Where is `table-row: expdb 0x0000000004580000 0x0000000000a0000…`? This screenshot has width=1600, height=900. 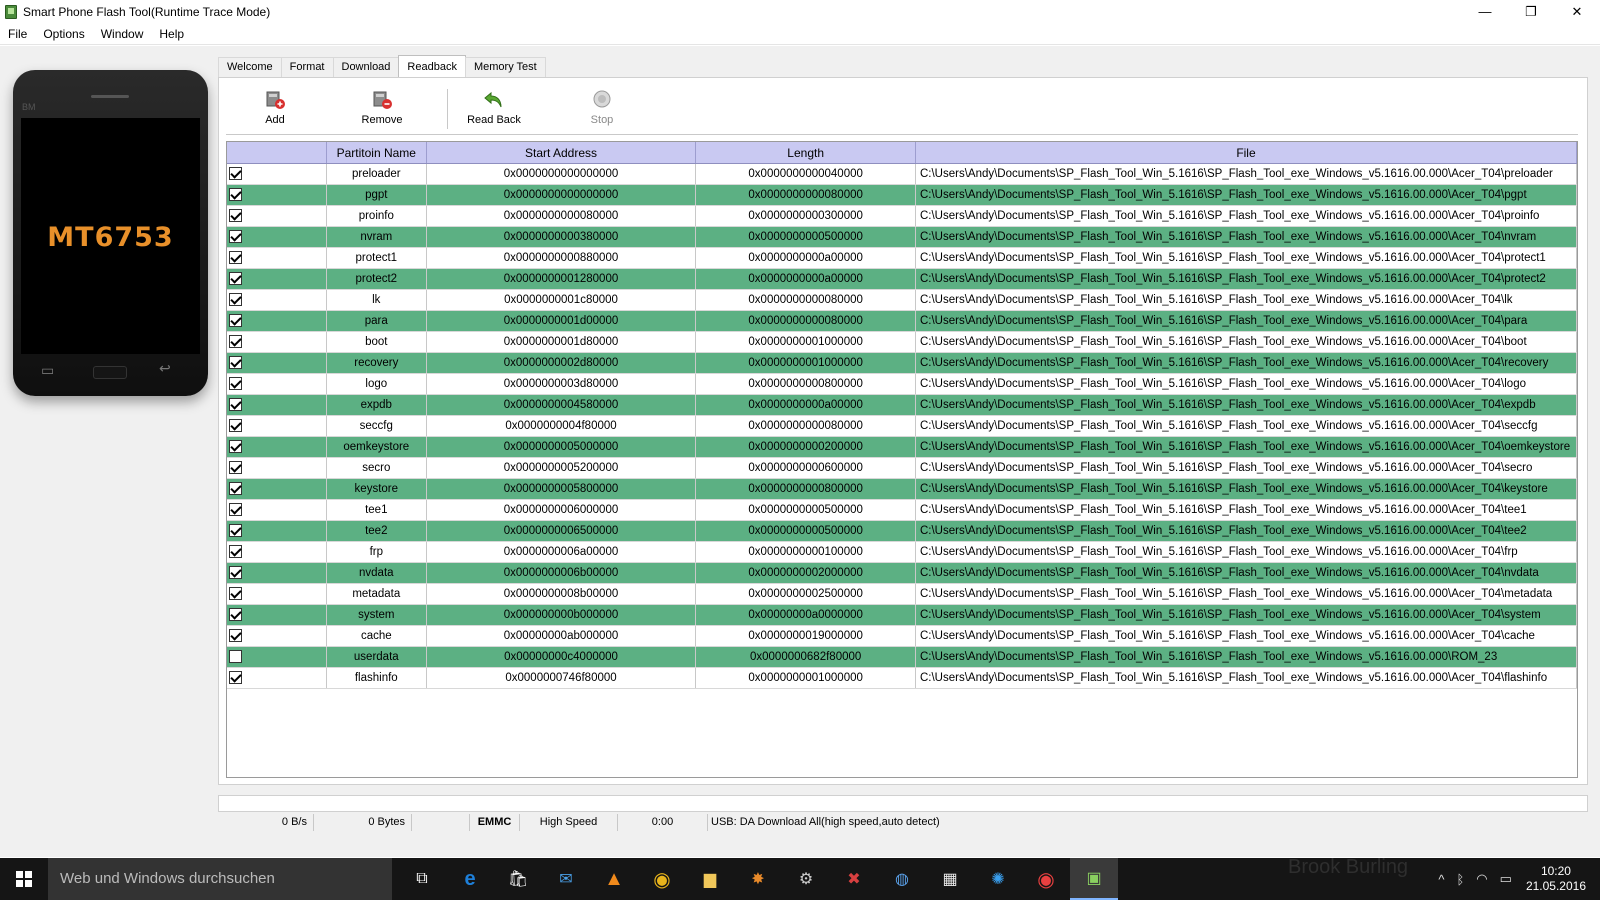
table-row: expdb 0x0000000004580000 0x0000000000a0000… is located at coordinates (902, 405).